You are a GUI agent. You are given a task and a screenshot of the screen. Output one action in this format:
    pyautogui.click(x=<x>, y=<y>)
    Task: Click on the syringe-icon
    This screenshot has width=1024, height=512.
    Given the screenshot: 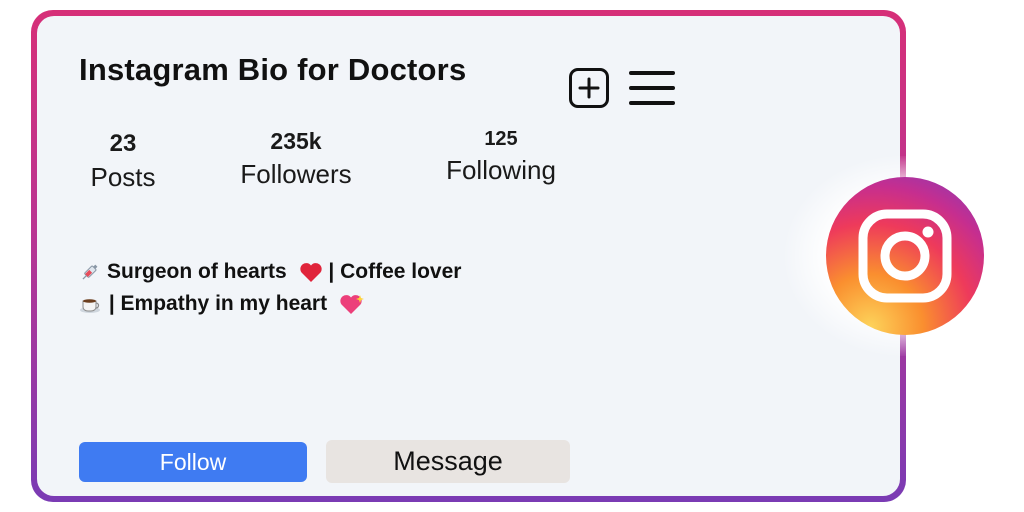 What is the action you would take?
    pyautogui.click(x=90, y=272)
    